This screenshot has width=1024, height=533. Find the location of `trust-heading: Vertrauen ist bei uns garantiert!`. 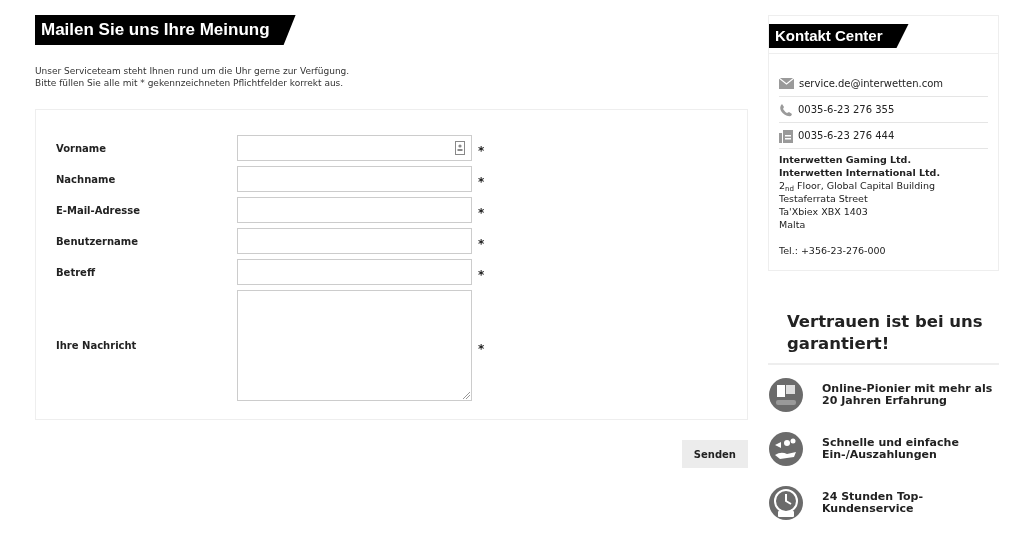

trust-heading: Vertrauen ist bei uns garantiert! is located at coordinates (883, 338).